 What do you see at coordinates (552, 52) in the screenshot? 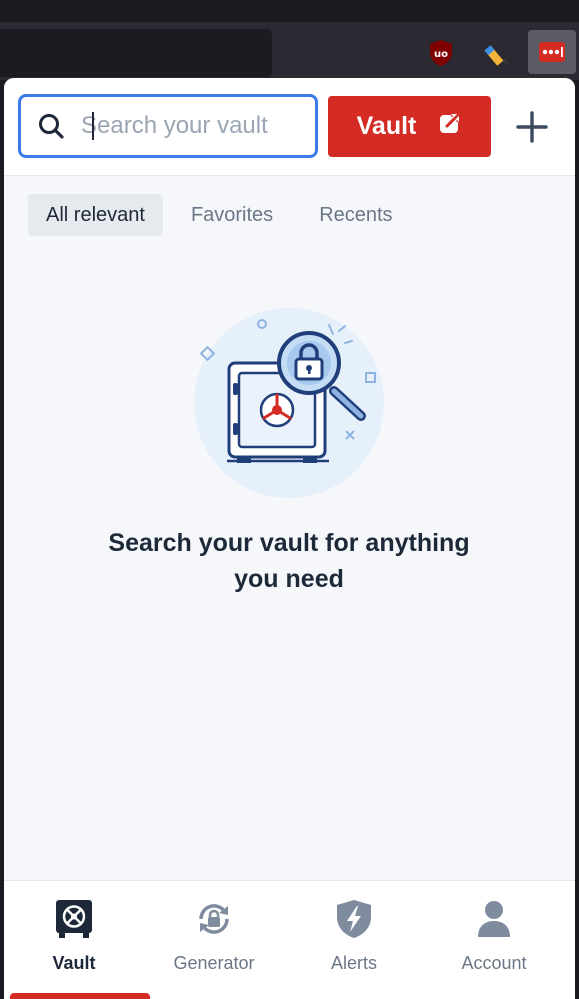
I see `lastpass-extension-icon` at bounding box center [552, 52].